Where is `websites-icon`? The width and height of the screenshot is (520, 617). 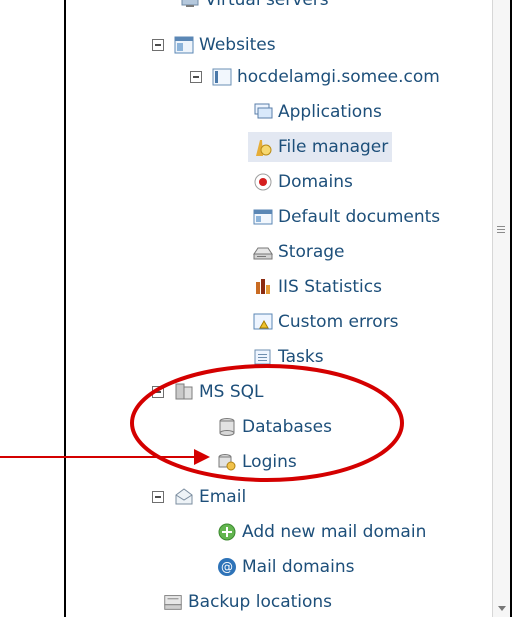 websites-icon is located at coordinates (184, 45).